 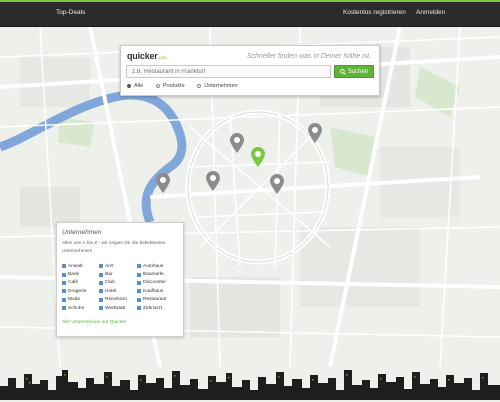 I want to click on category-label: Kaufhaus, so click(x=153, y=291).